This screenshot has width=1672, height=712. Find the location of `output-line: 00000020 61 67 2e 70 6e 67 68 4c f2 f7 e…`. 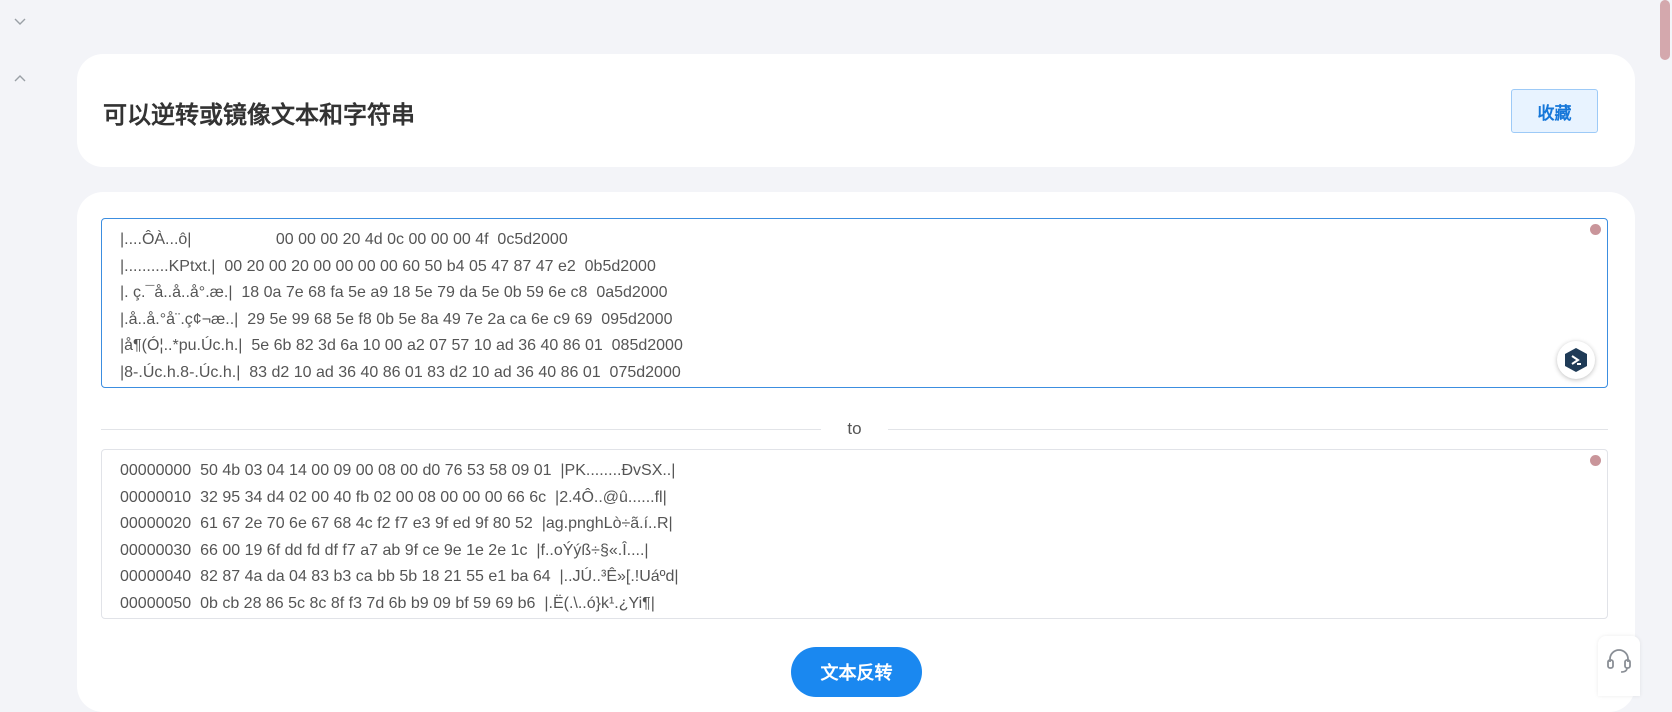

output-line: 00000020 61 67 2e 70 6e 67 68 4c f2 f7 e… is located at coordinates (396, 523).